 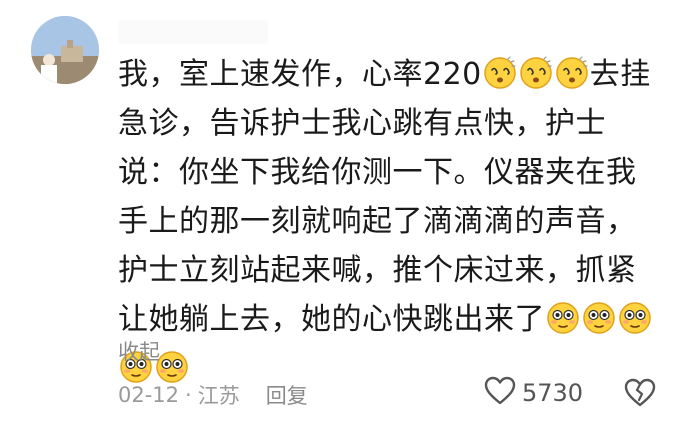 I want to click on broken-heart-icon, so click(x=640, y=395).